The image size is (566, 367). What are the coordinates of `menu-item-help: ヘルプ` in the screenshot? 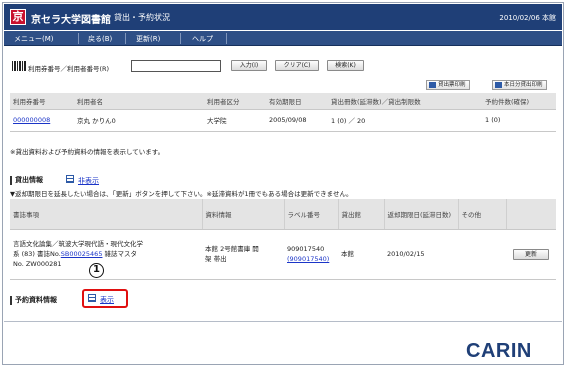 It's located at (202, 39).